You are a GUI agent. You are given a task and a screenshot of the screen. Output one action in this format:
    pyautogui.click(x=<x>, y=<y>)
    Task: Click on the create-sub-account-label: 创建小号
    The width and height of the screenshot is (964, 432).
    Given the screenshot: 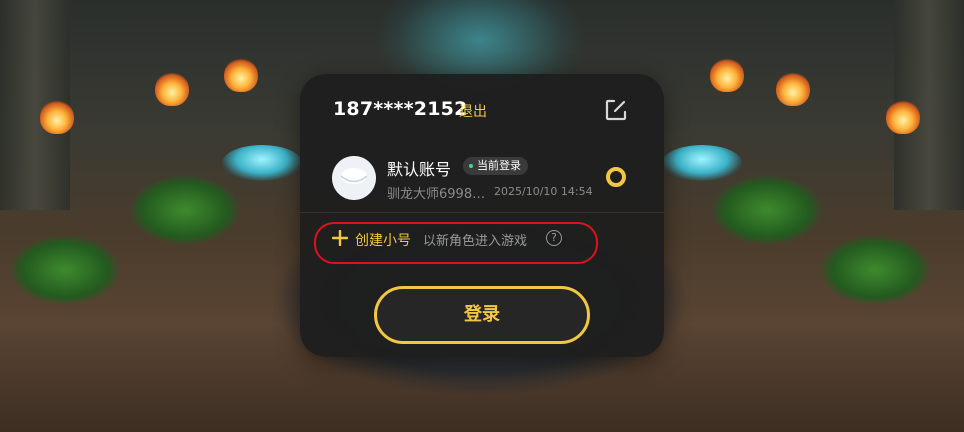 What is the action you would take?
    pyautogui.click(x=383, y=241)
    